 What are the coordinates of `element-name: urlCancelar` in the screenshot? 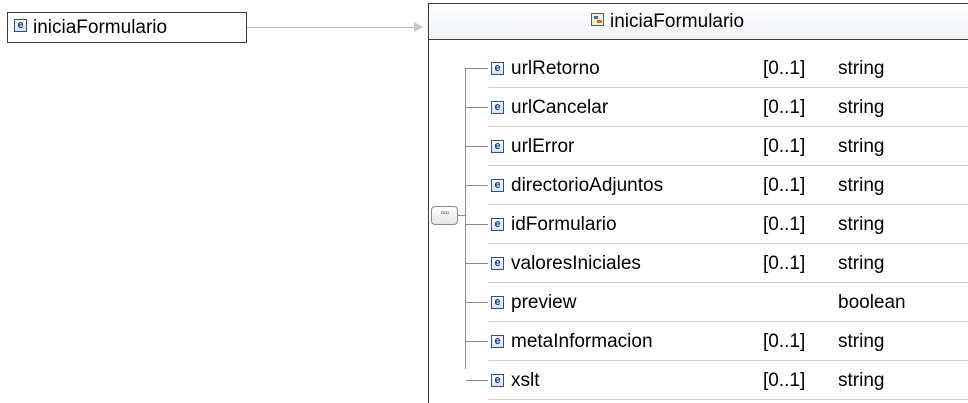 It's located at (560, 107).